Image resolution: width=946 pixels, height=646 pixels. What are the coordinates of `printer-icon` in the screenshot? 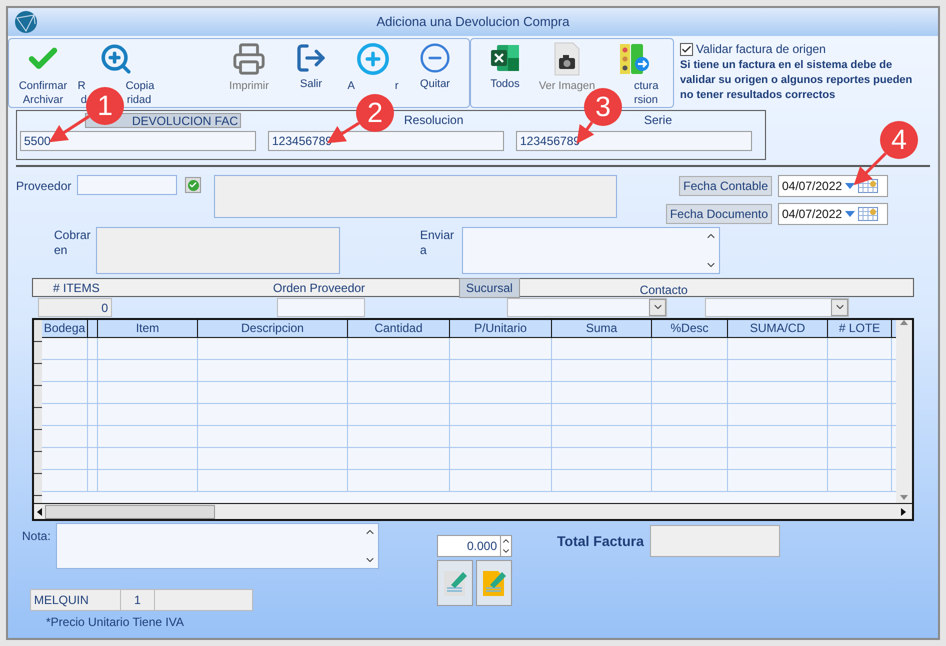 It's located at (249, 59).